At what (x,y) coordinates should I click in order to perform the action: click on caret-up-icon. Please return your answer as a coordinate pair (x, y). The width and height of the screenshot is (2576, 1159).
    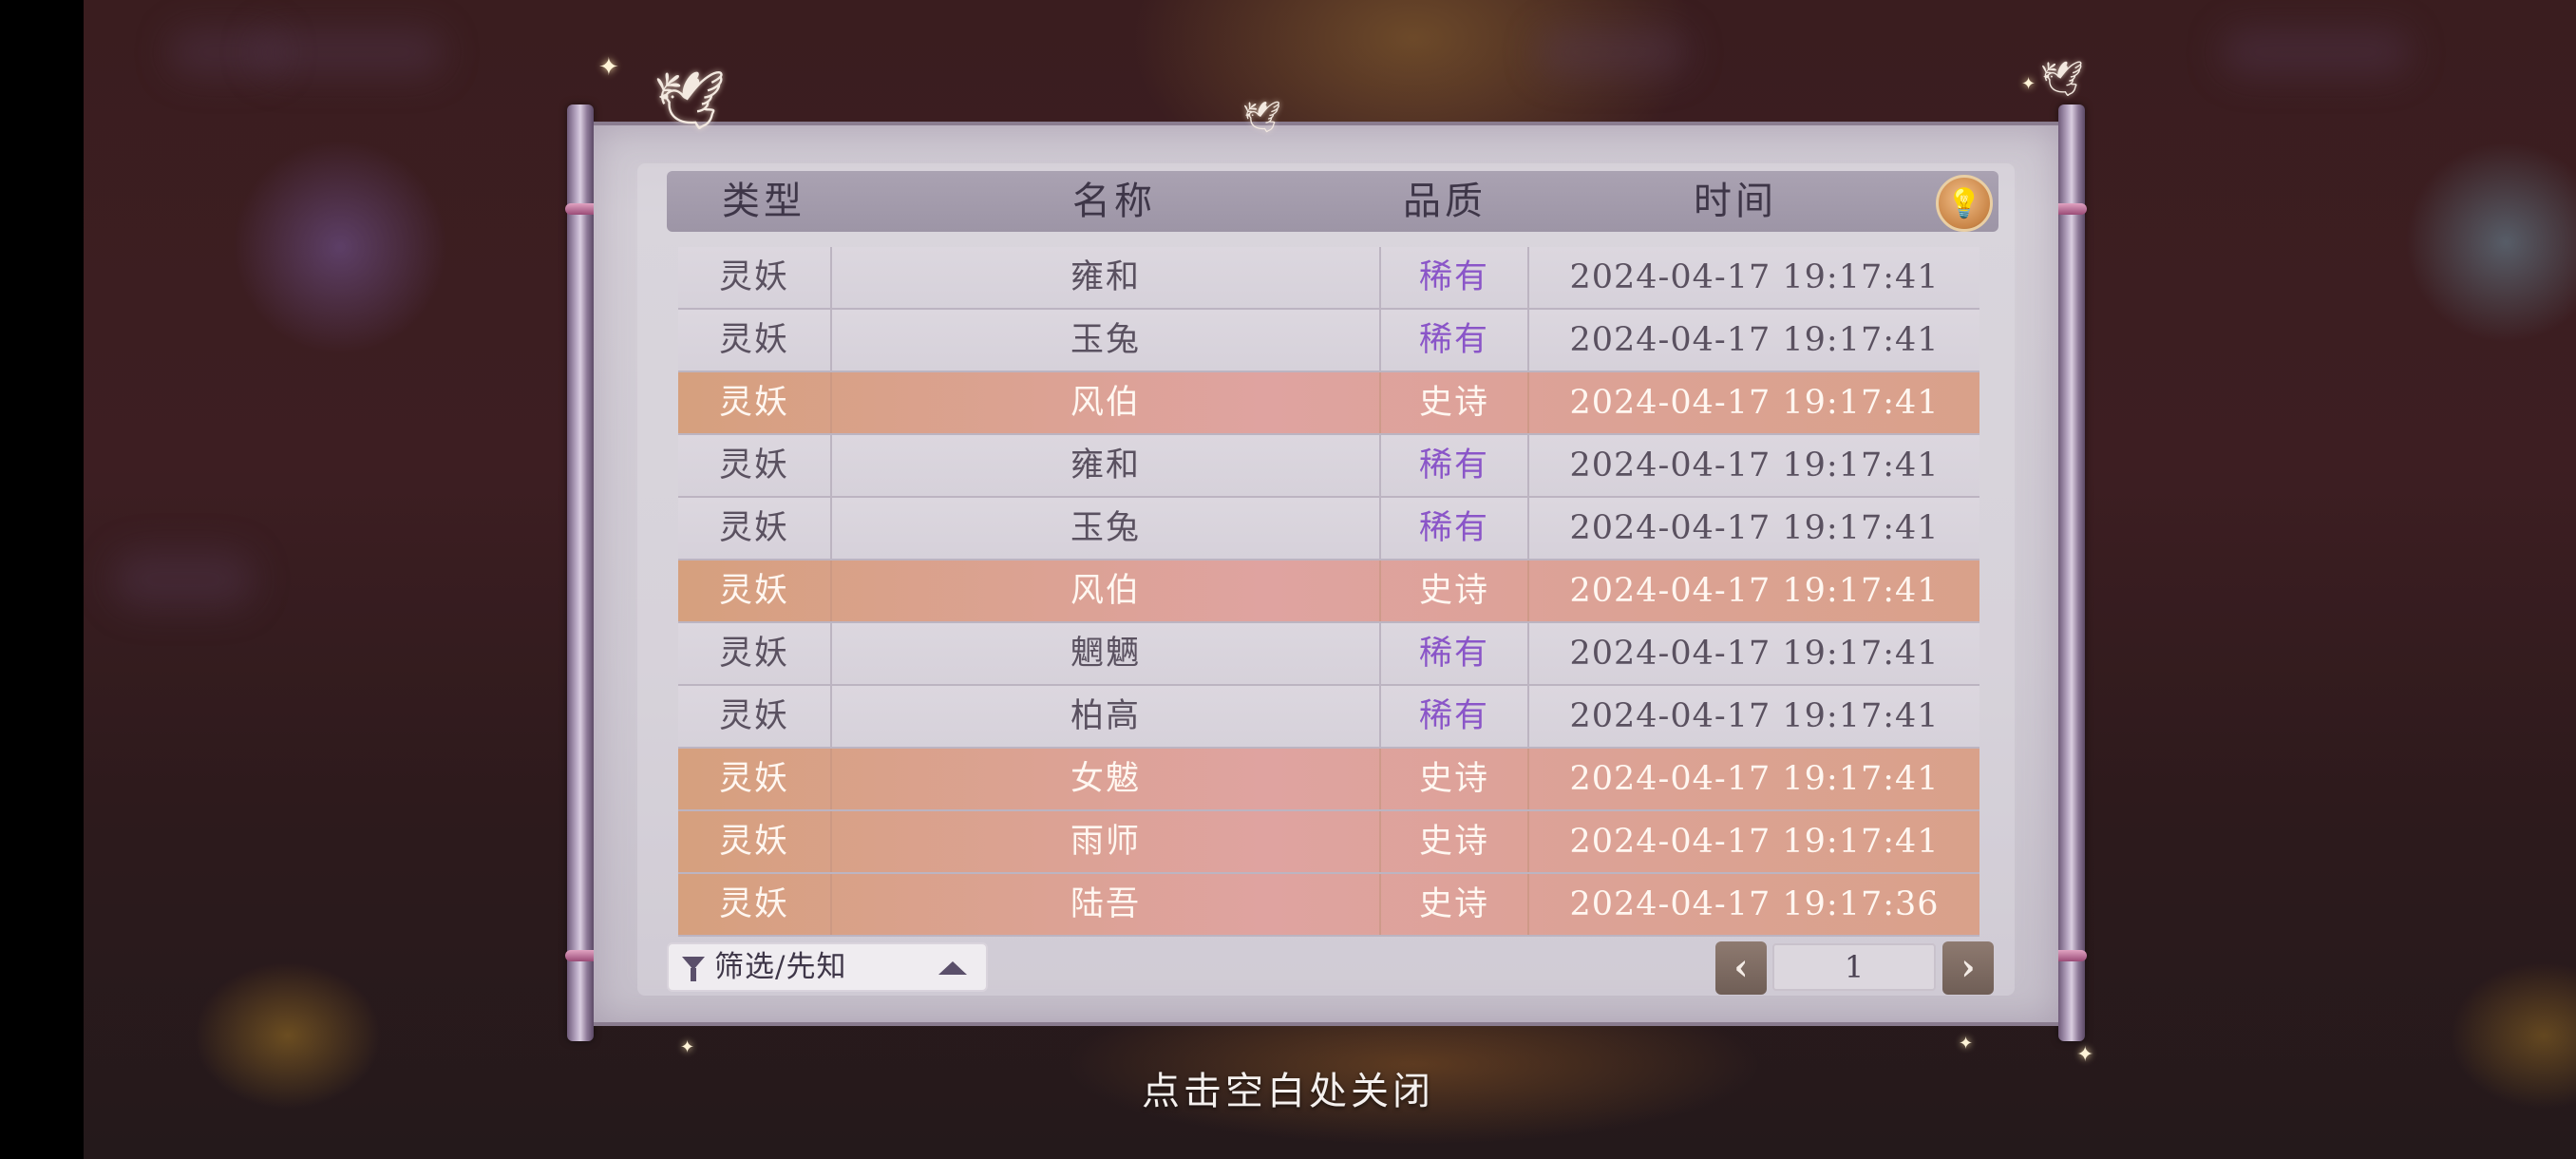
    Looking at the image, I should click on (952, 968).